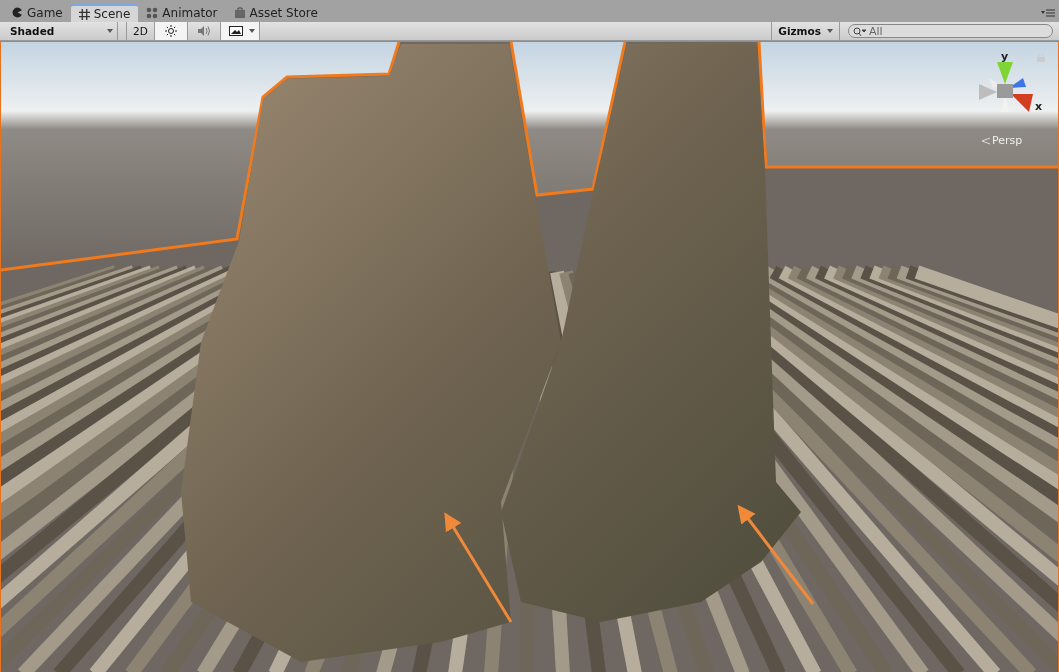  I want to click on draw-mode-dropdown: Shaded, so click(59, 31).